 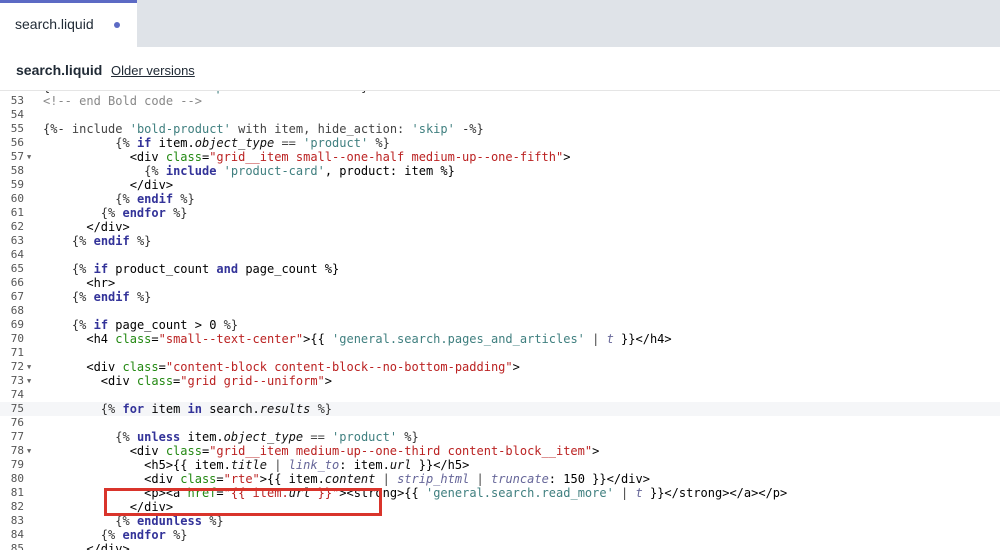 What do you see at coordinates (500, 395) in the screenshot?
I see `code-line: 74` at bounding box center [500, 395].